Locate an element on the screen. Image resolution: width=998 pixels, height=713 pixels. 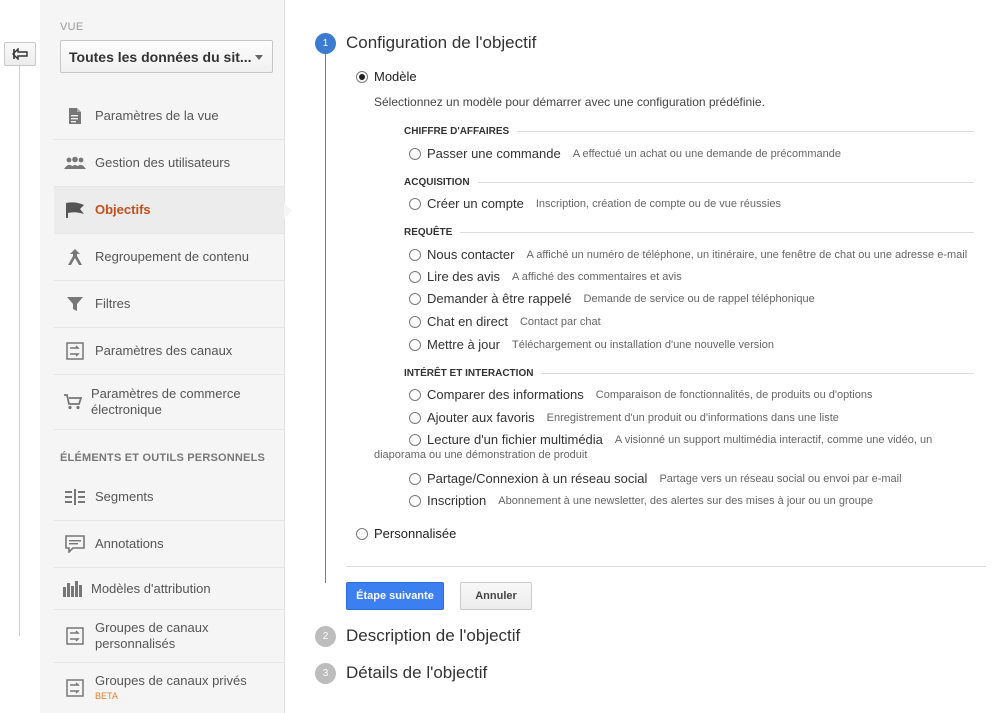
template-option-desc: A affiché des commentaires et avis is located at coordinates (596, 276).